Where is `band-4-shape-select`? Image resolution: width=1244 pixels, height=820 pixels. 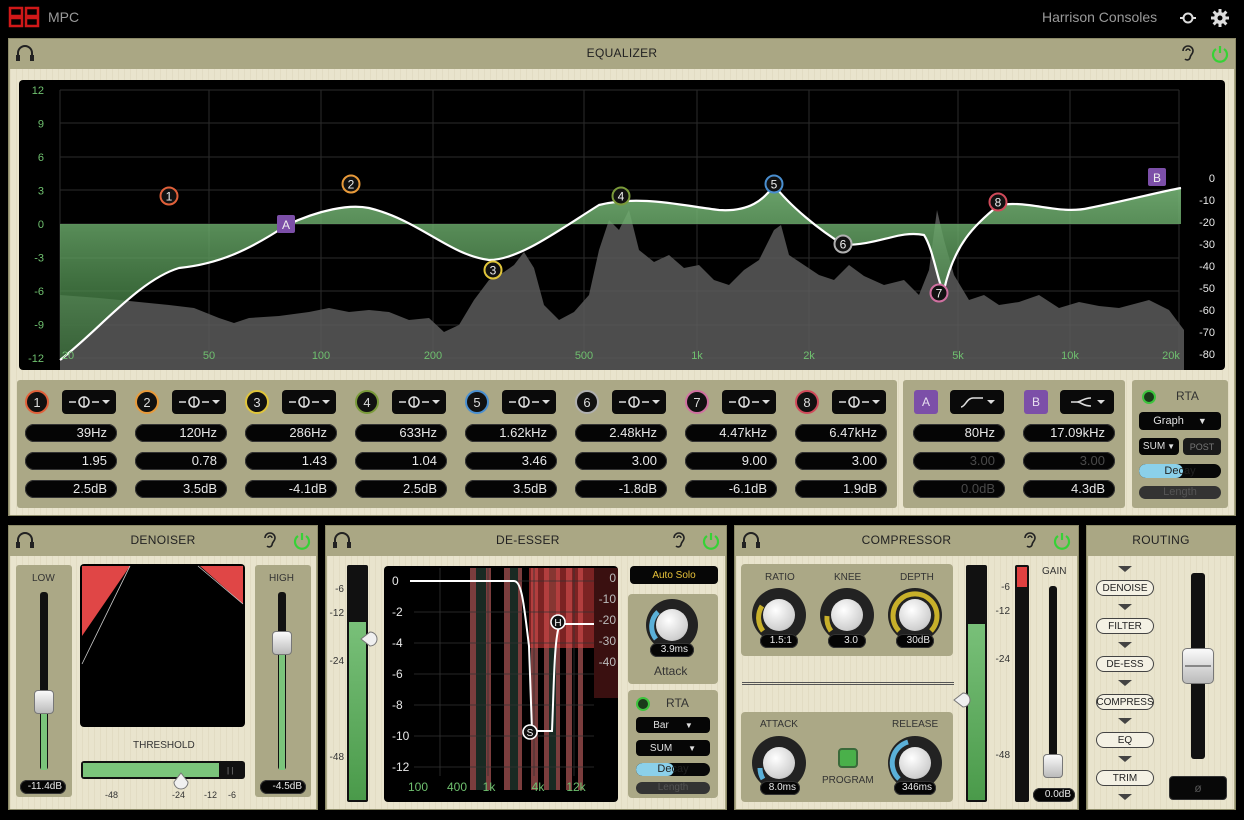 band-4-shape-select is located at coordinates (419, 402).